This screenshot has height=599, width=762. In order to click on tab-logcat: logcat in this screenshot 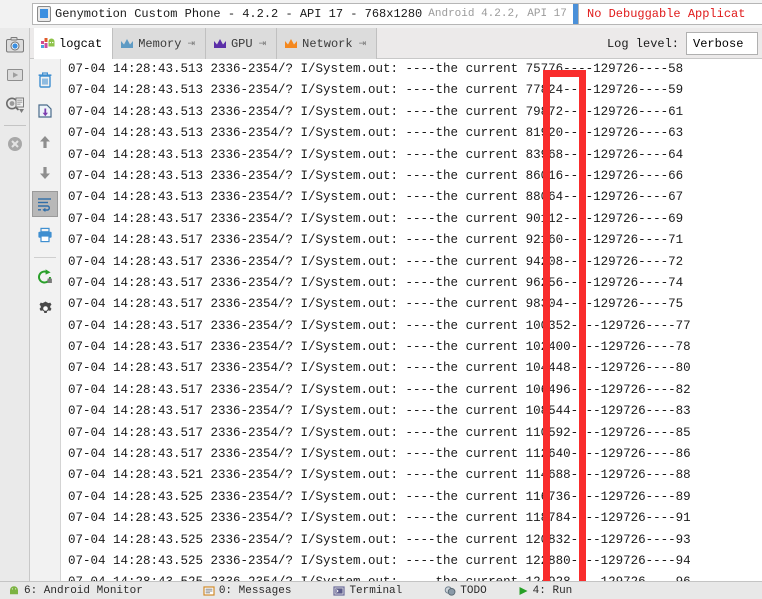, I will do `click(74, 43)`.